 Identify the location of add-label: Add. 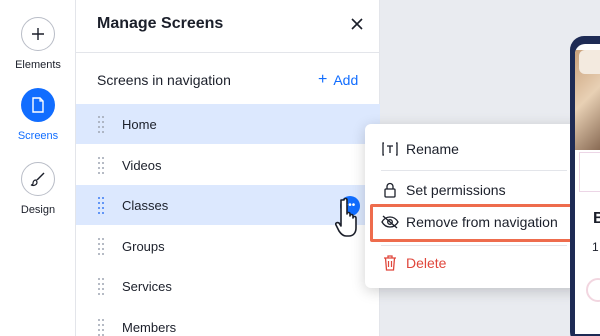
(346, 80).